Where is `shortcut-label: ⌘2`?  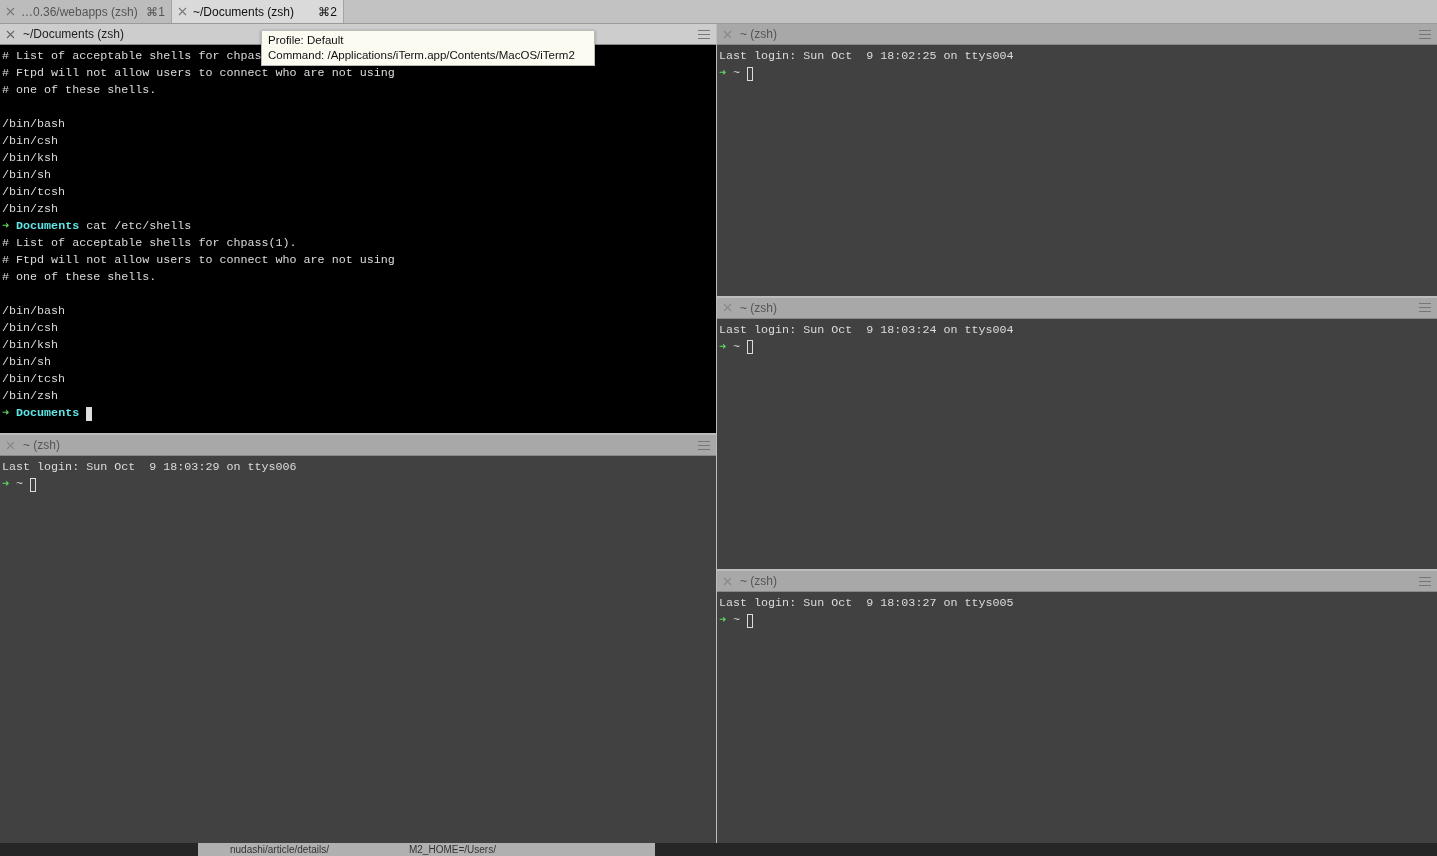 shortcut-label: ⌘2 is located at coordinates (327, 11).